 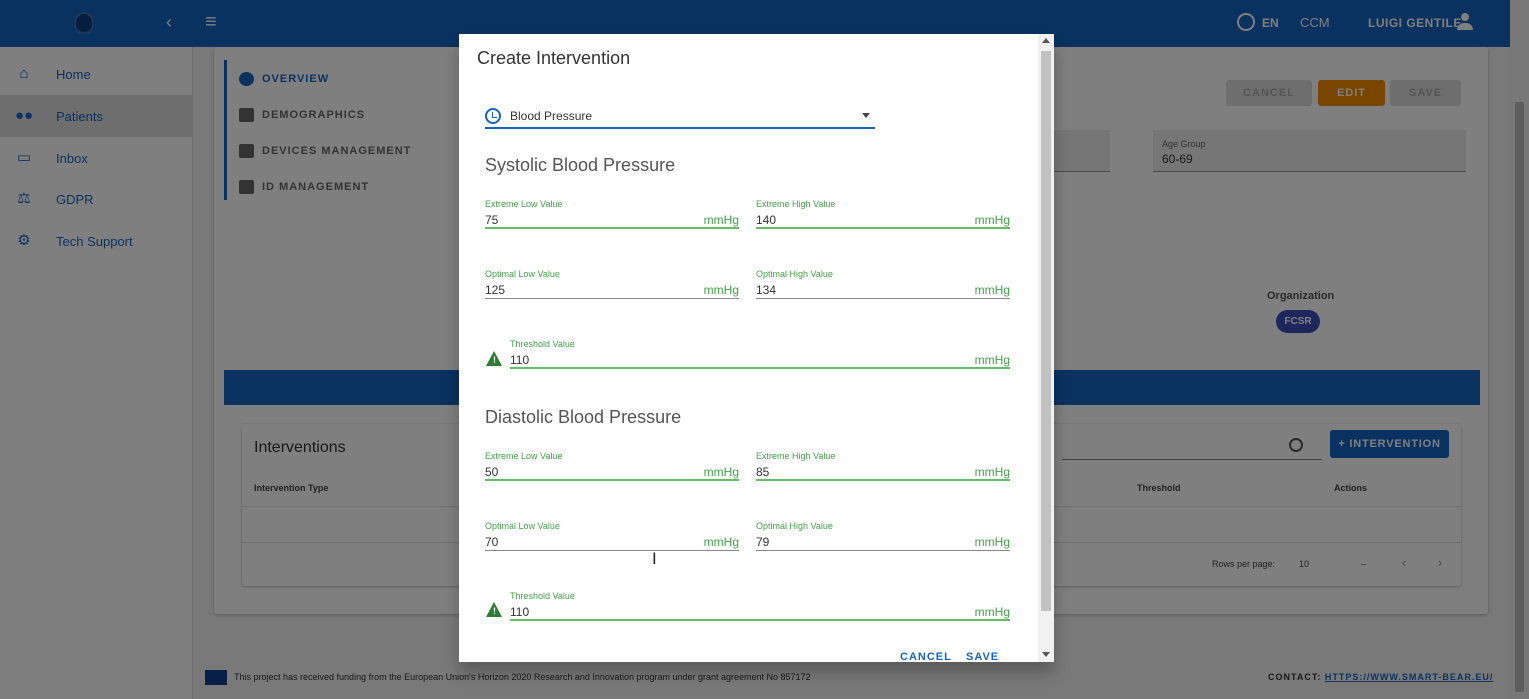 I want to click on field-value: 140, so click(x=766, y=220).